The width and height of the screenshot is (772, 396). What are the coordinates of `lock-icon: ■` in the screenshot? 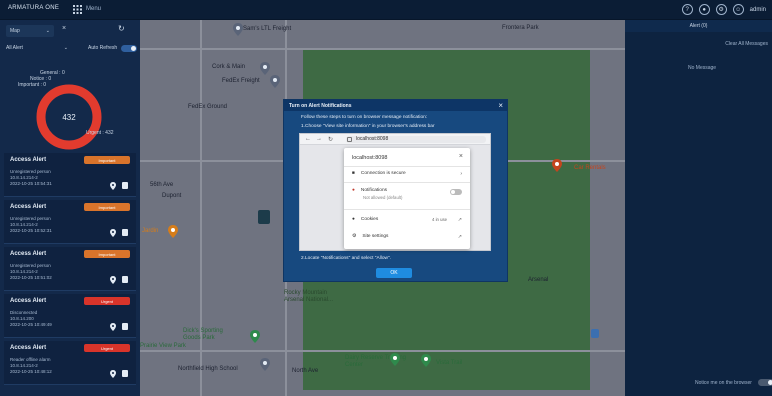 It's located at (353, 173).